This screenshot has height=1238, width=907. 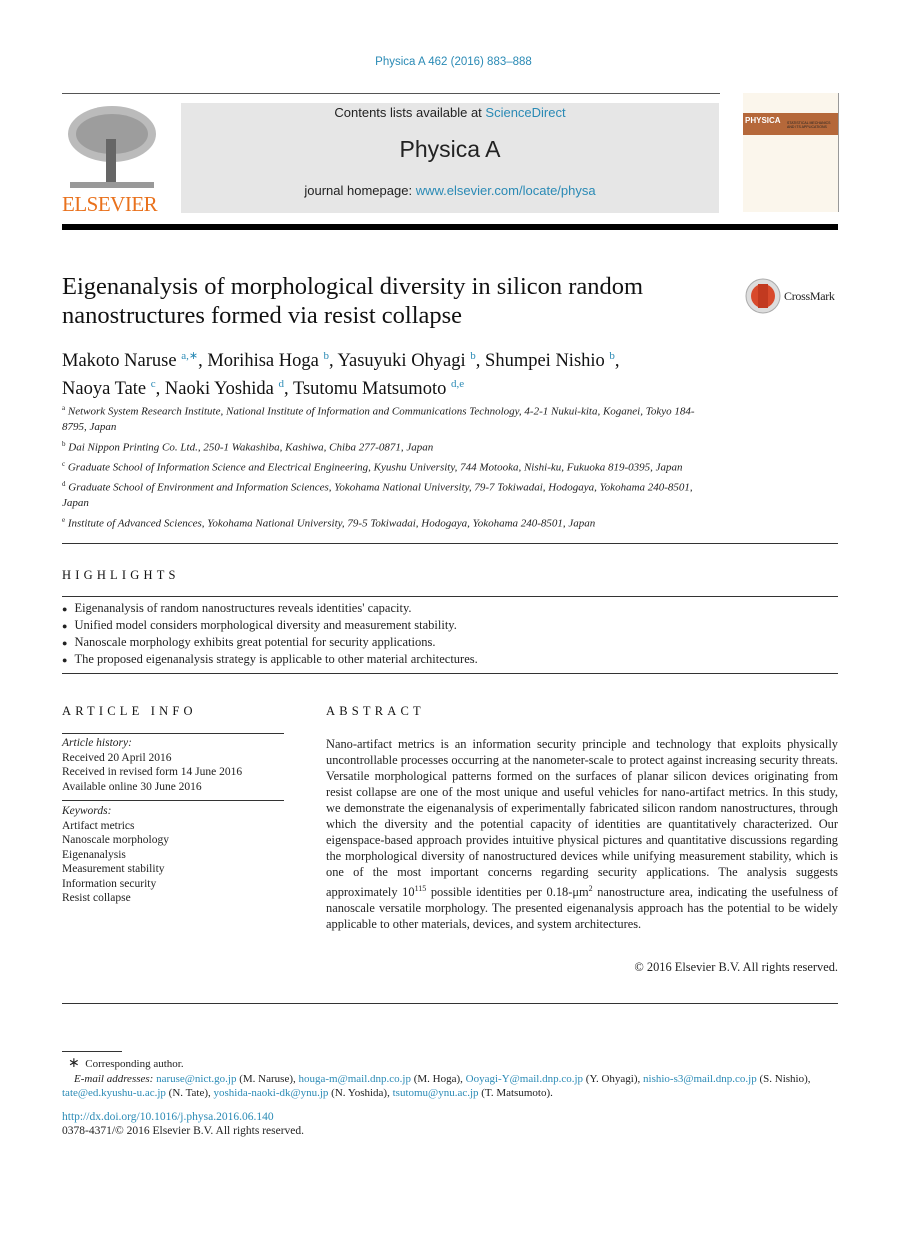 What do you see at coordinates (109, 883) in the screenshot?
I see `keyword: Information security` at bounding box center [109, 883].